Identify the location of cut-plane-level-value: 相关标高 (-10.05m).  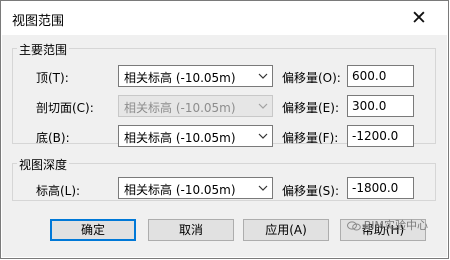
(180, 108).